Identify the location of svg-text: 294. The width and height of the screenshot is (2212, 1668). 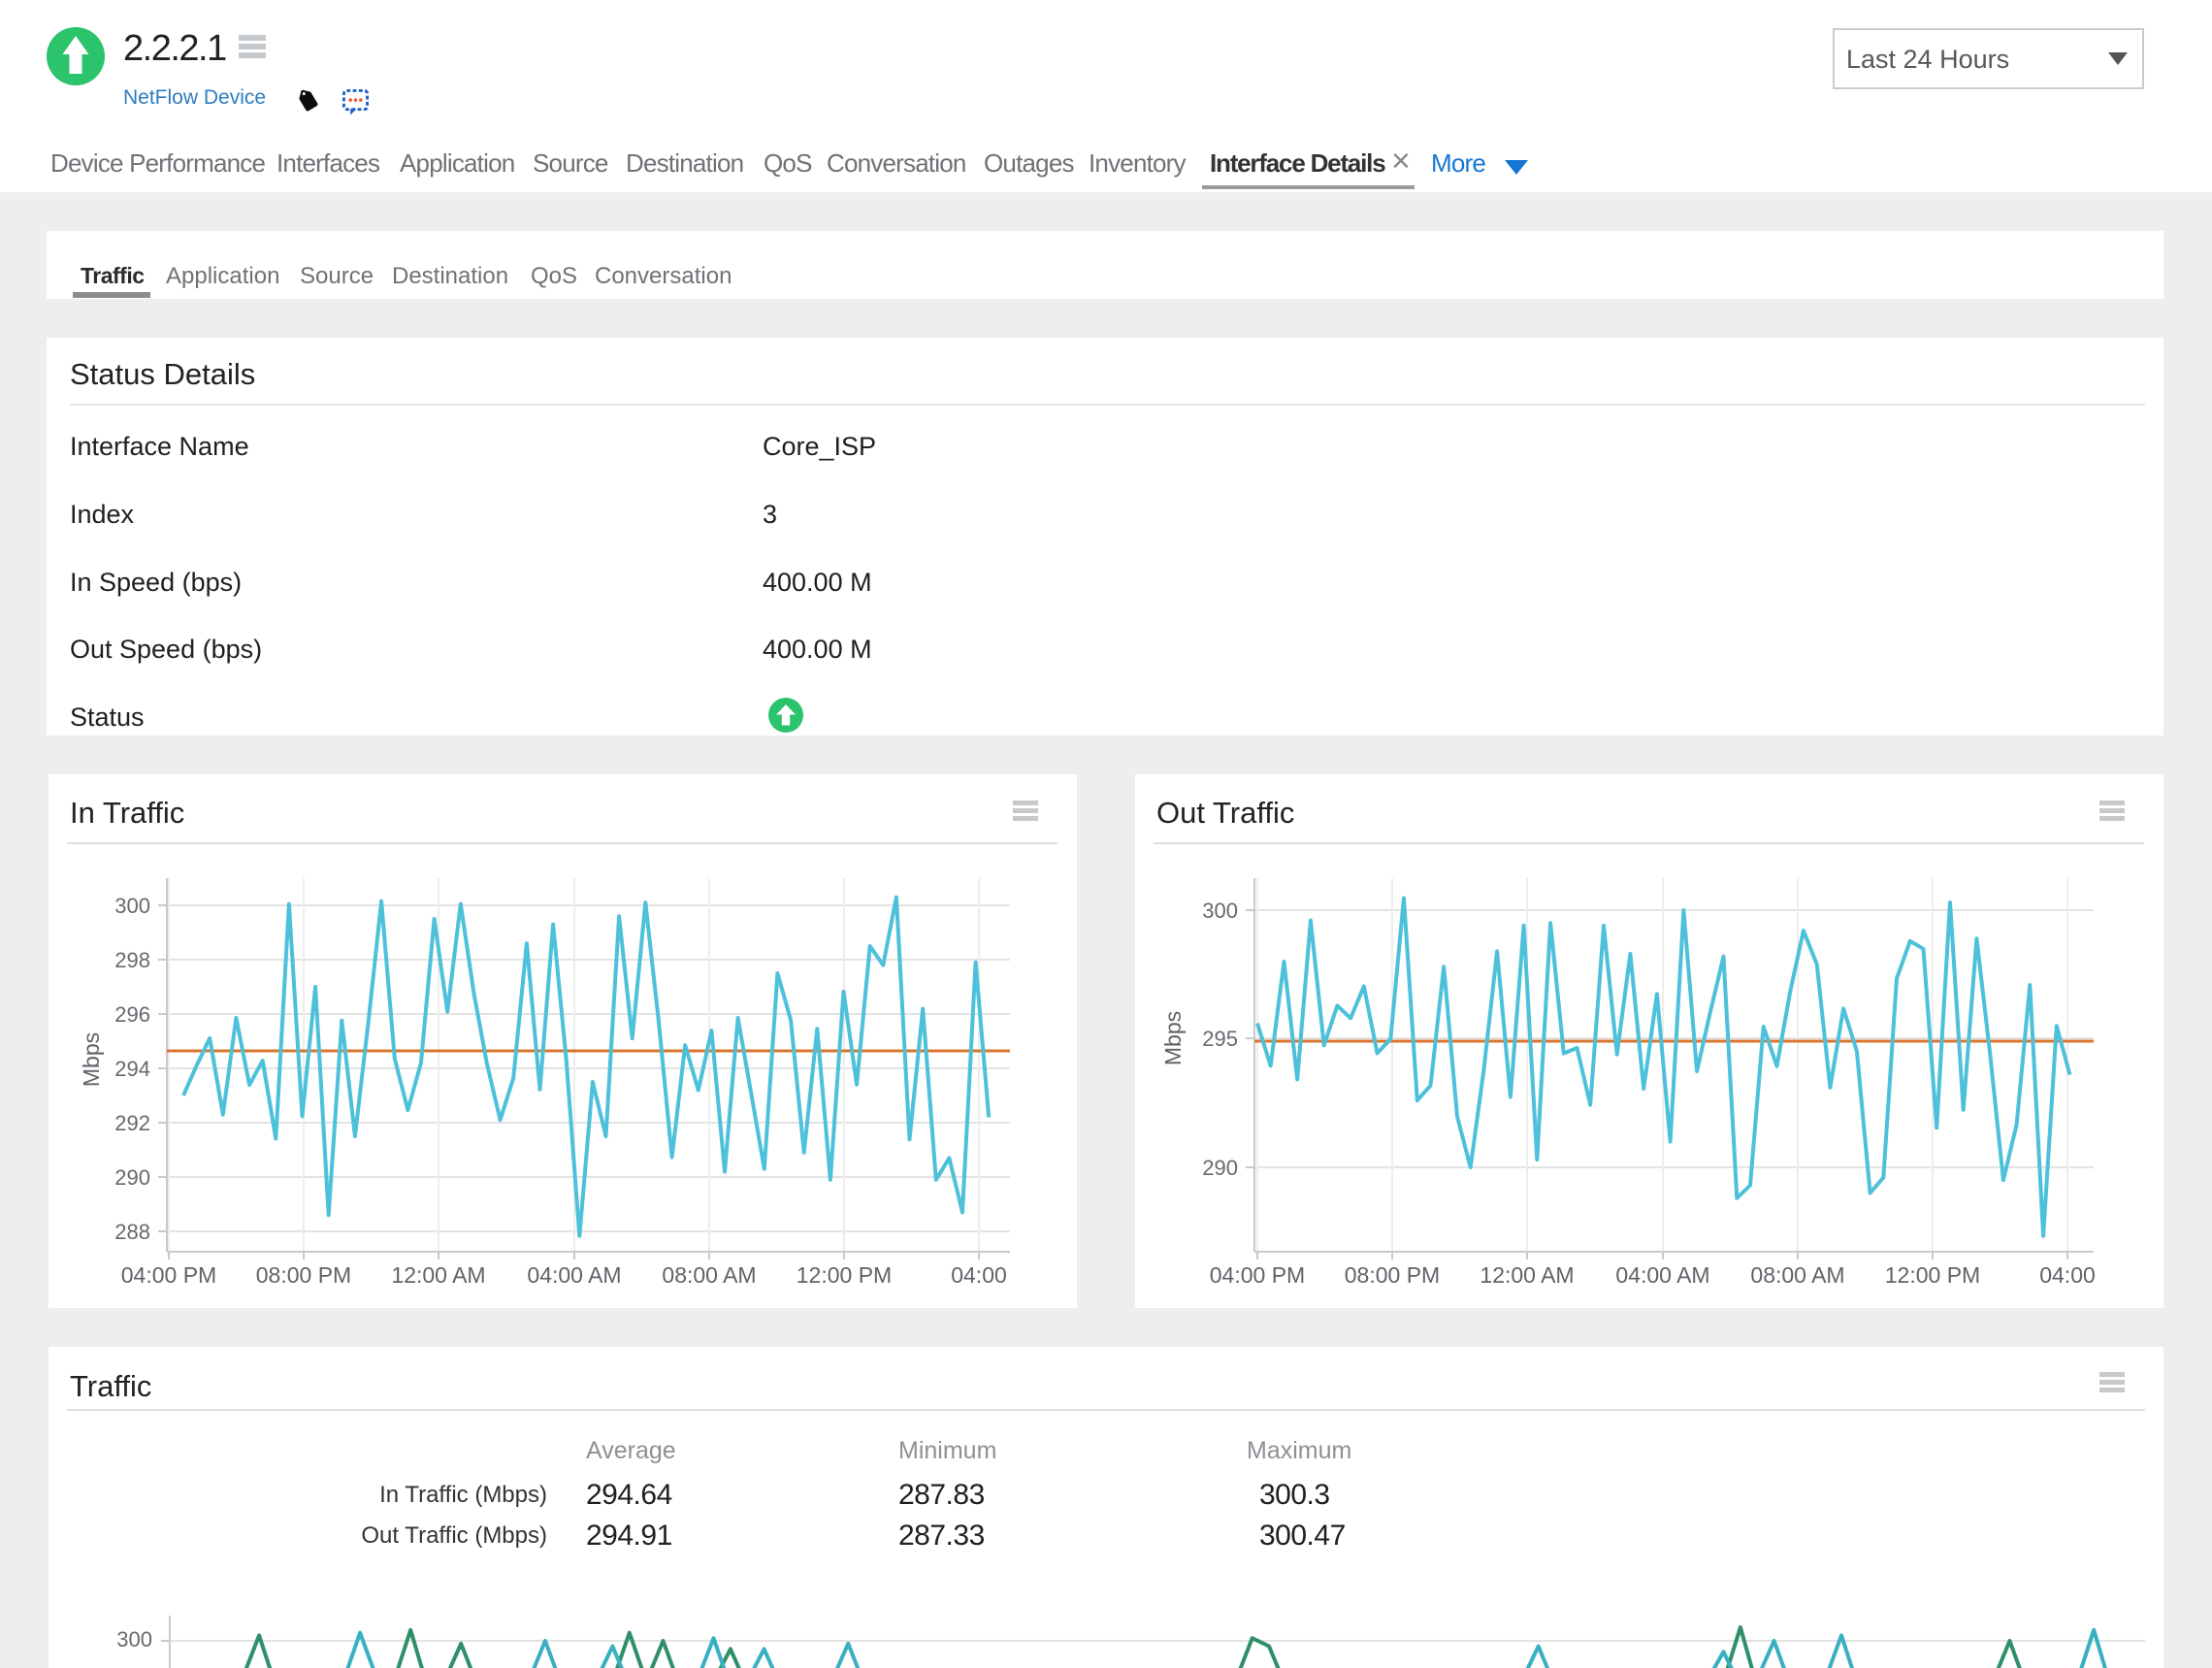
(132, 1069).